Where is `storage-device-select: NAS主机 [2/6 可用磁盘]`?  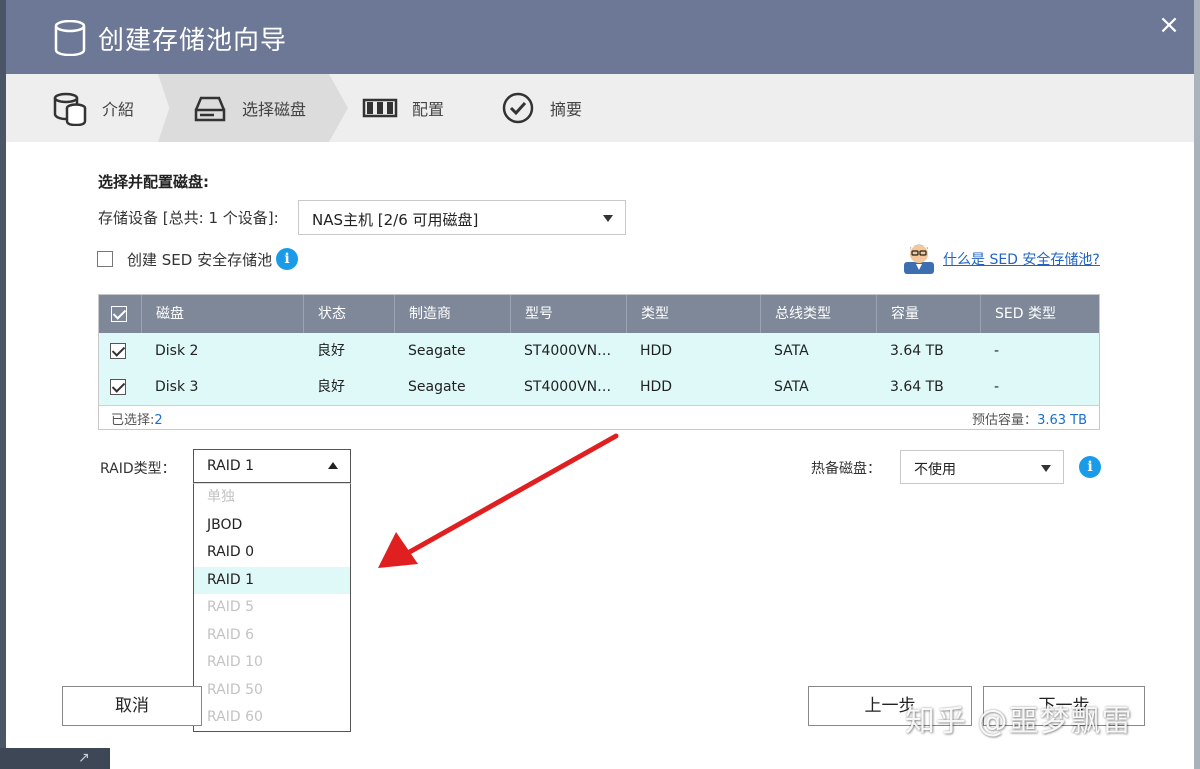 storage-device-select: NAS主机 [2/6 可用磁盘] is located at coordinates (462, 217).